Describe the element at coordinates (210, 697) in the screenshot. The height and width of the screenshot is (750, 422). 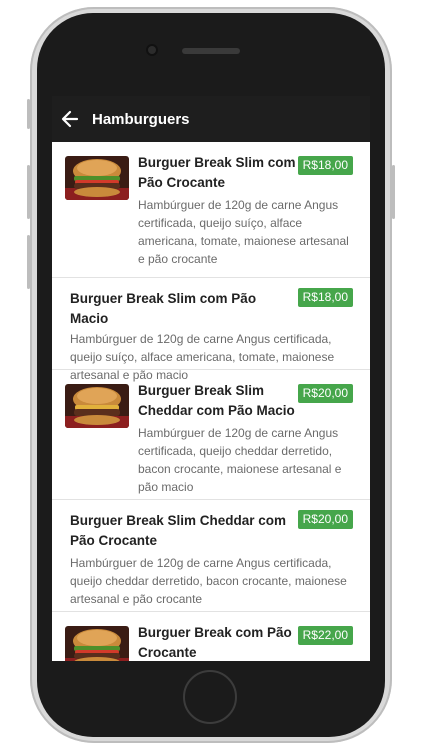
I see `home-button` at that location.